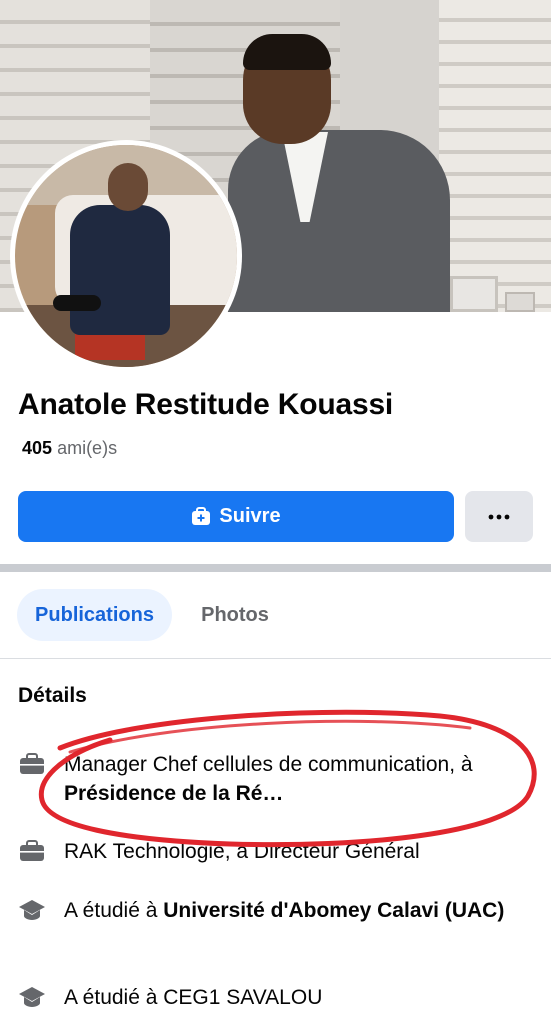 The width and height of the screenshot is (551, 1024). What do you see at coordinates (77, 303) in the screenshot?
I see `avatar-person-shoe` at bounding box center [77, 303].